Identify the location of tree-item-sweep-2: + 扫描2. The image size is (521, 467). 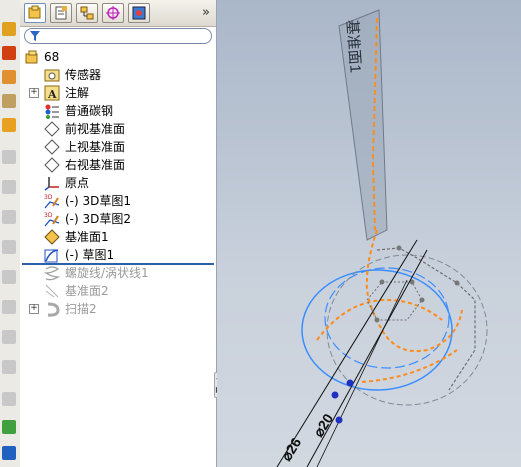
(118, 309).